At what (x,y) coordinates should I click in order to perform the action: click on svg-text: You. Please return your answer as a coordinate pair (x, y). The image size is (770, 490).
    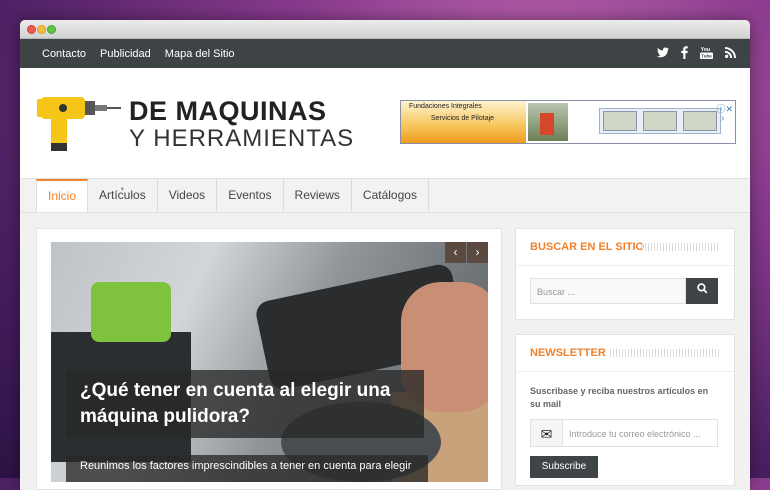
    Looking at the image, I should click on (705, 50).